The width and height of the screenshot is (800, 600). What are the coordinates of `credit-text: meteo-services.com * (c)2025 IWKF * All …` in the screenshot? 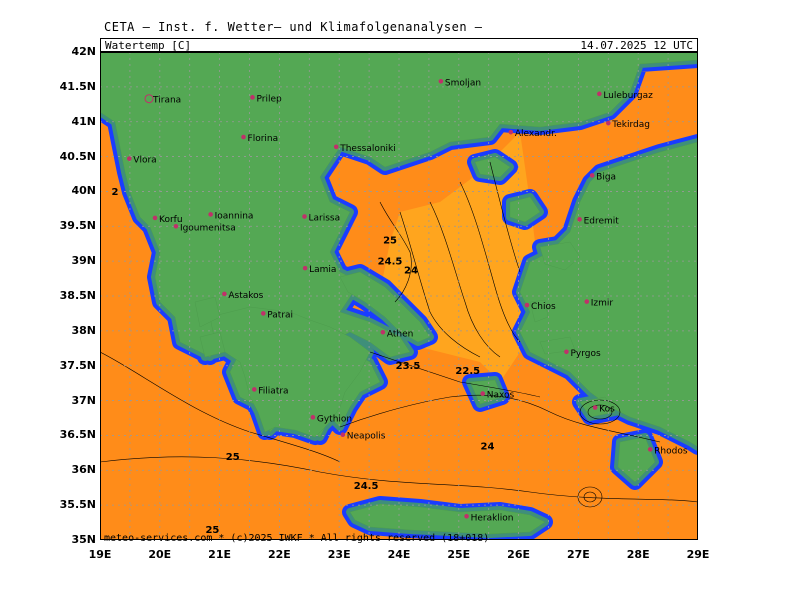 It's located at (297, 538).